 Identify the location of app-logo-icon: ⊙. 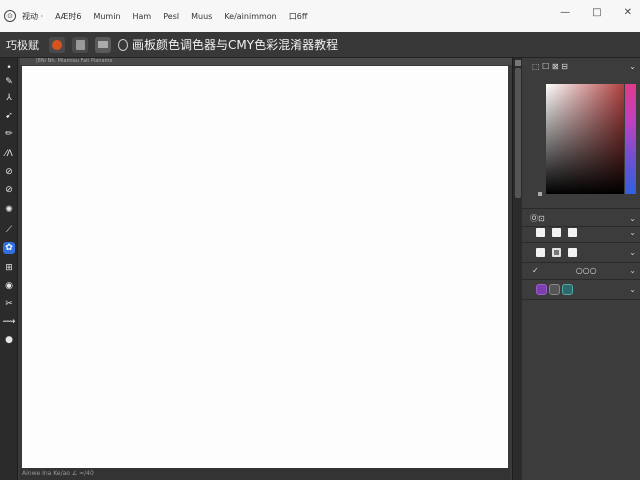
(10, 16).